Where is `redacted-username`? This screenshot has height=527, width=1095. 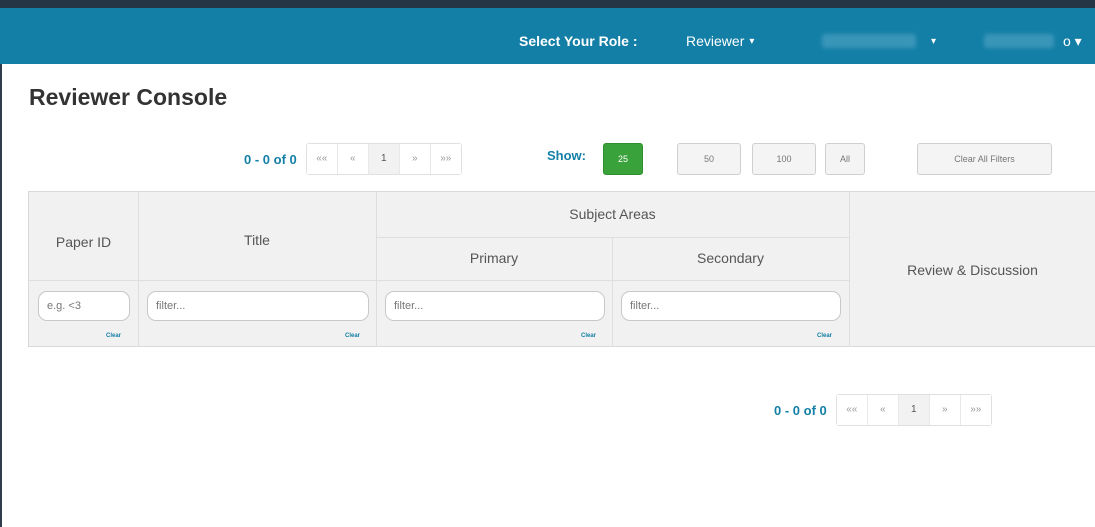 redacted-username is located at coordinates (869, 41).